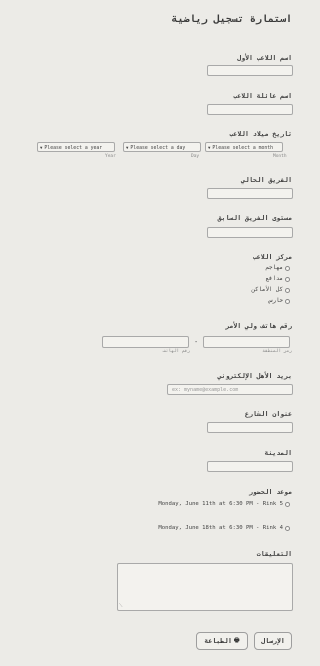 This screenshot has height=666, width=320. I want to click on position-label: مركز اللاعب, so click(272, 257).